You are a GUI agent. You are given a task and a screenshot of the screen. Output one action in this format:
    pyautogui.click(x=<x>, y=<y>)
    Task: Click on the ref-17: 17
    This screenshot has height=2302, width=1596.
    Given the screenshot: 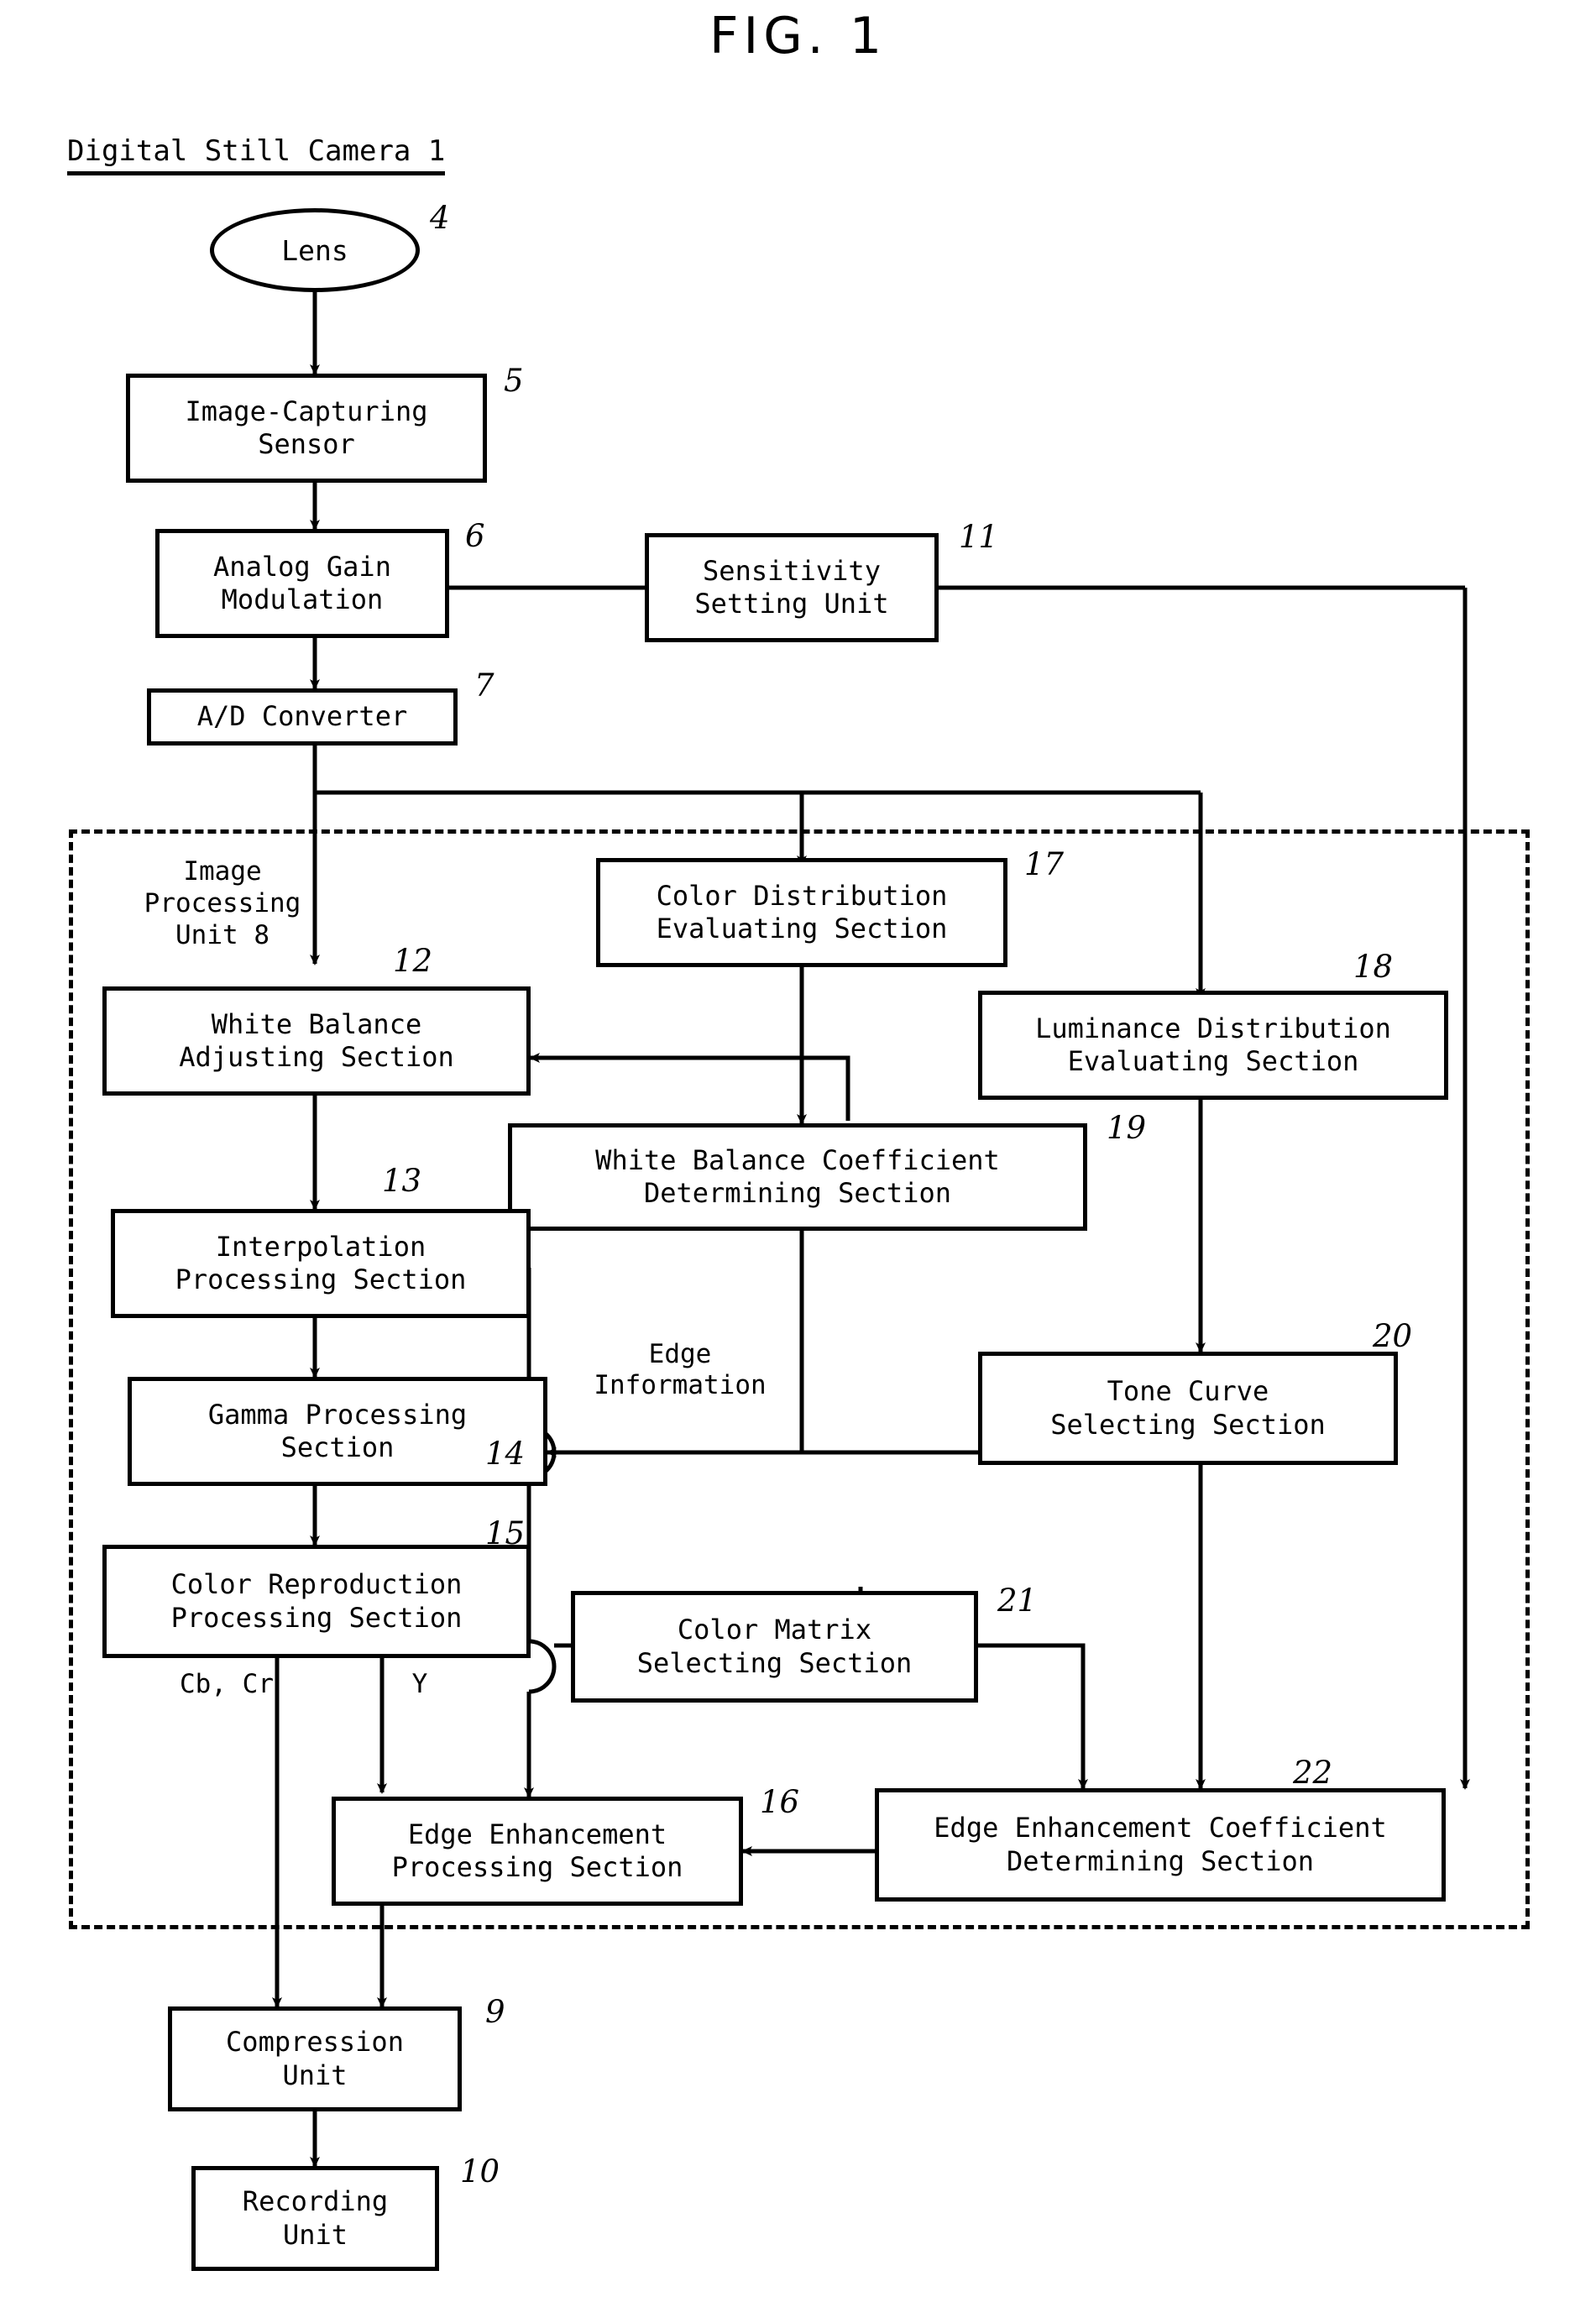 What is the action you would take?
    pyautogui.click(x=1044, y=864)
    